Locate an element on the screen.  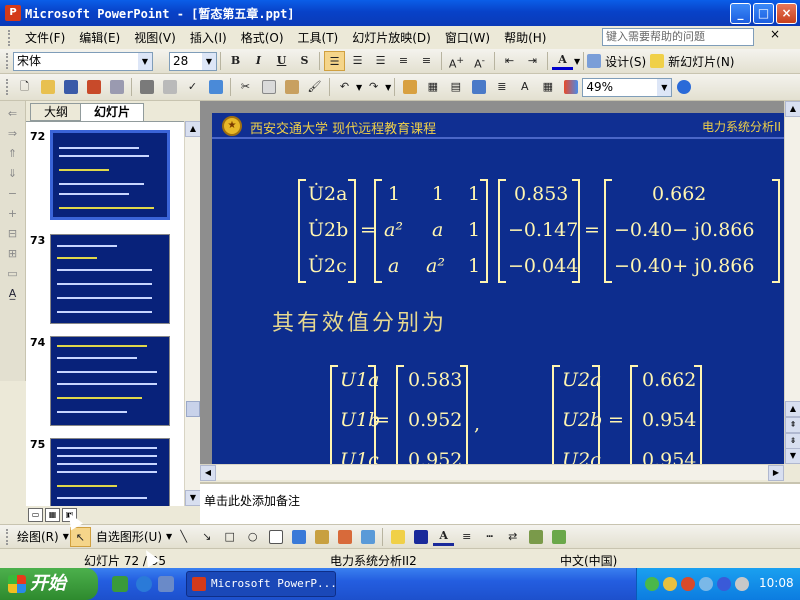
insert-table-icon: ▦ is located at coordinates (432, 87).